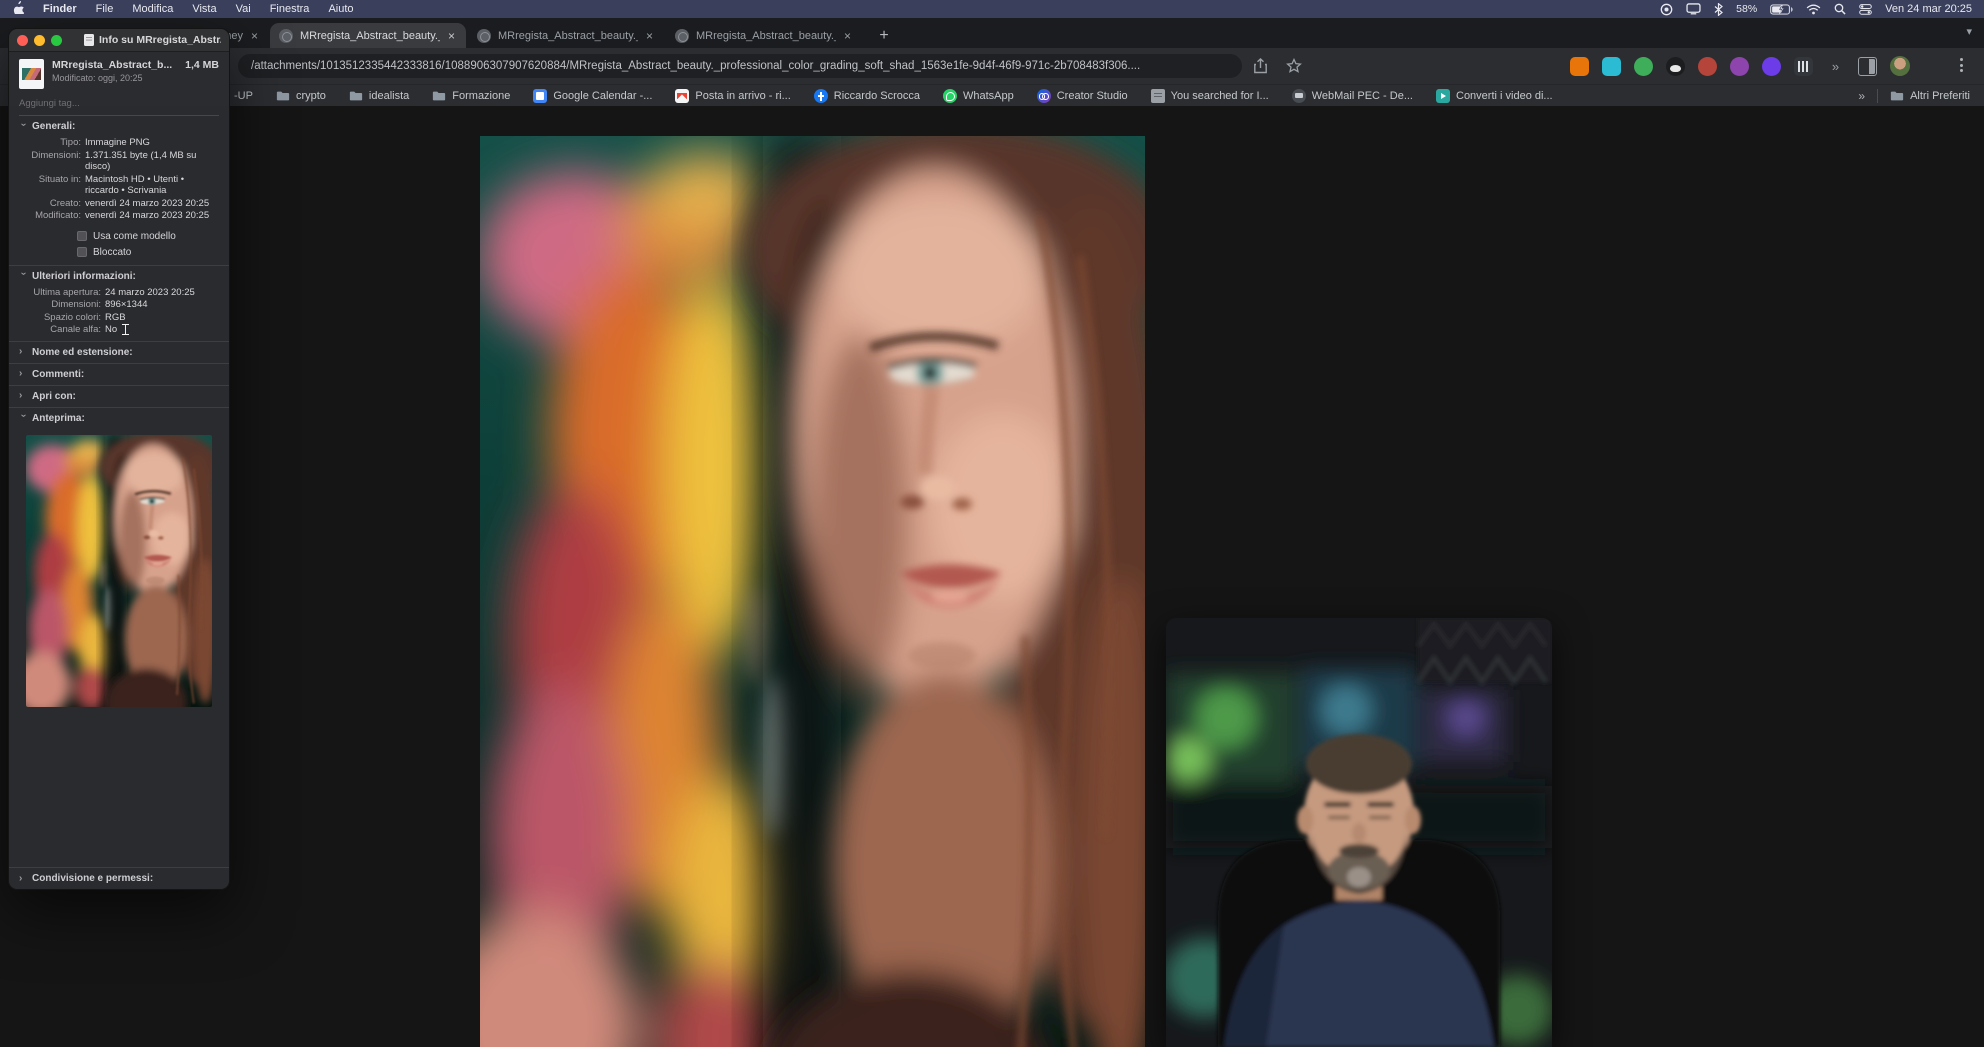 This screenshot has height=1047, width=1984. What do you see at coordinates (1294, 65) in the screenshot?
I see `bookmark-star-icon` at bounding box center [1294, 65].